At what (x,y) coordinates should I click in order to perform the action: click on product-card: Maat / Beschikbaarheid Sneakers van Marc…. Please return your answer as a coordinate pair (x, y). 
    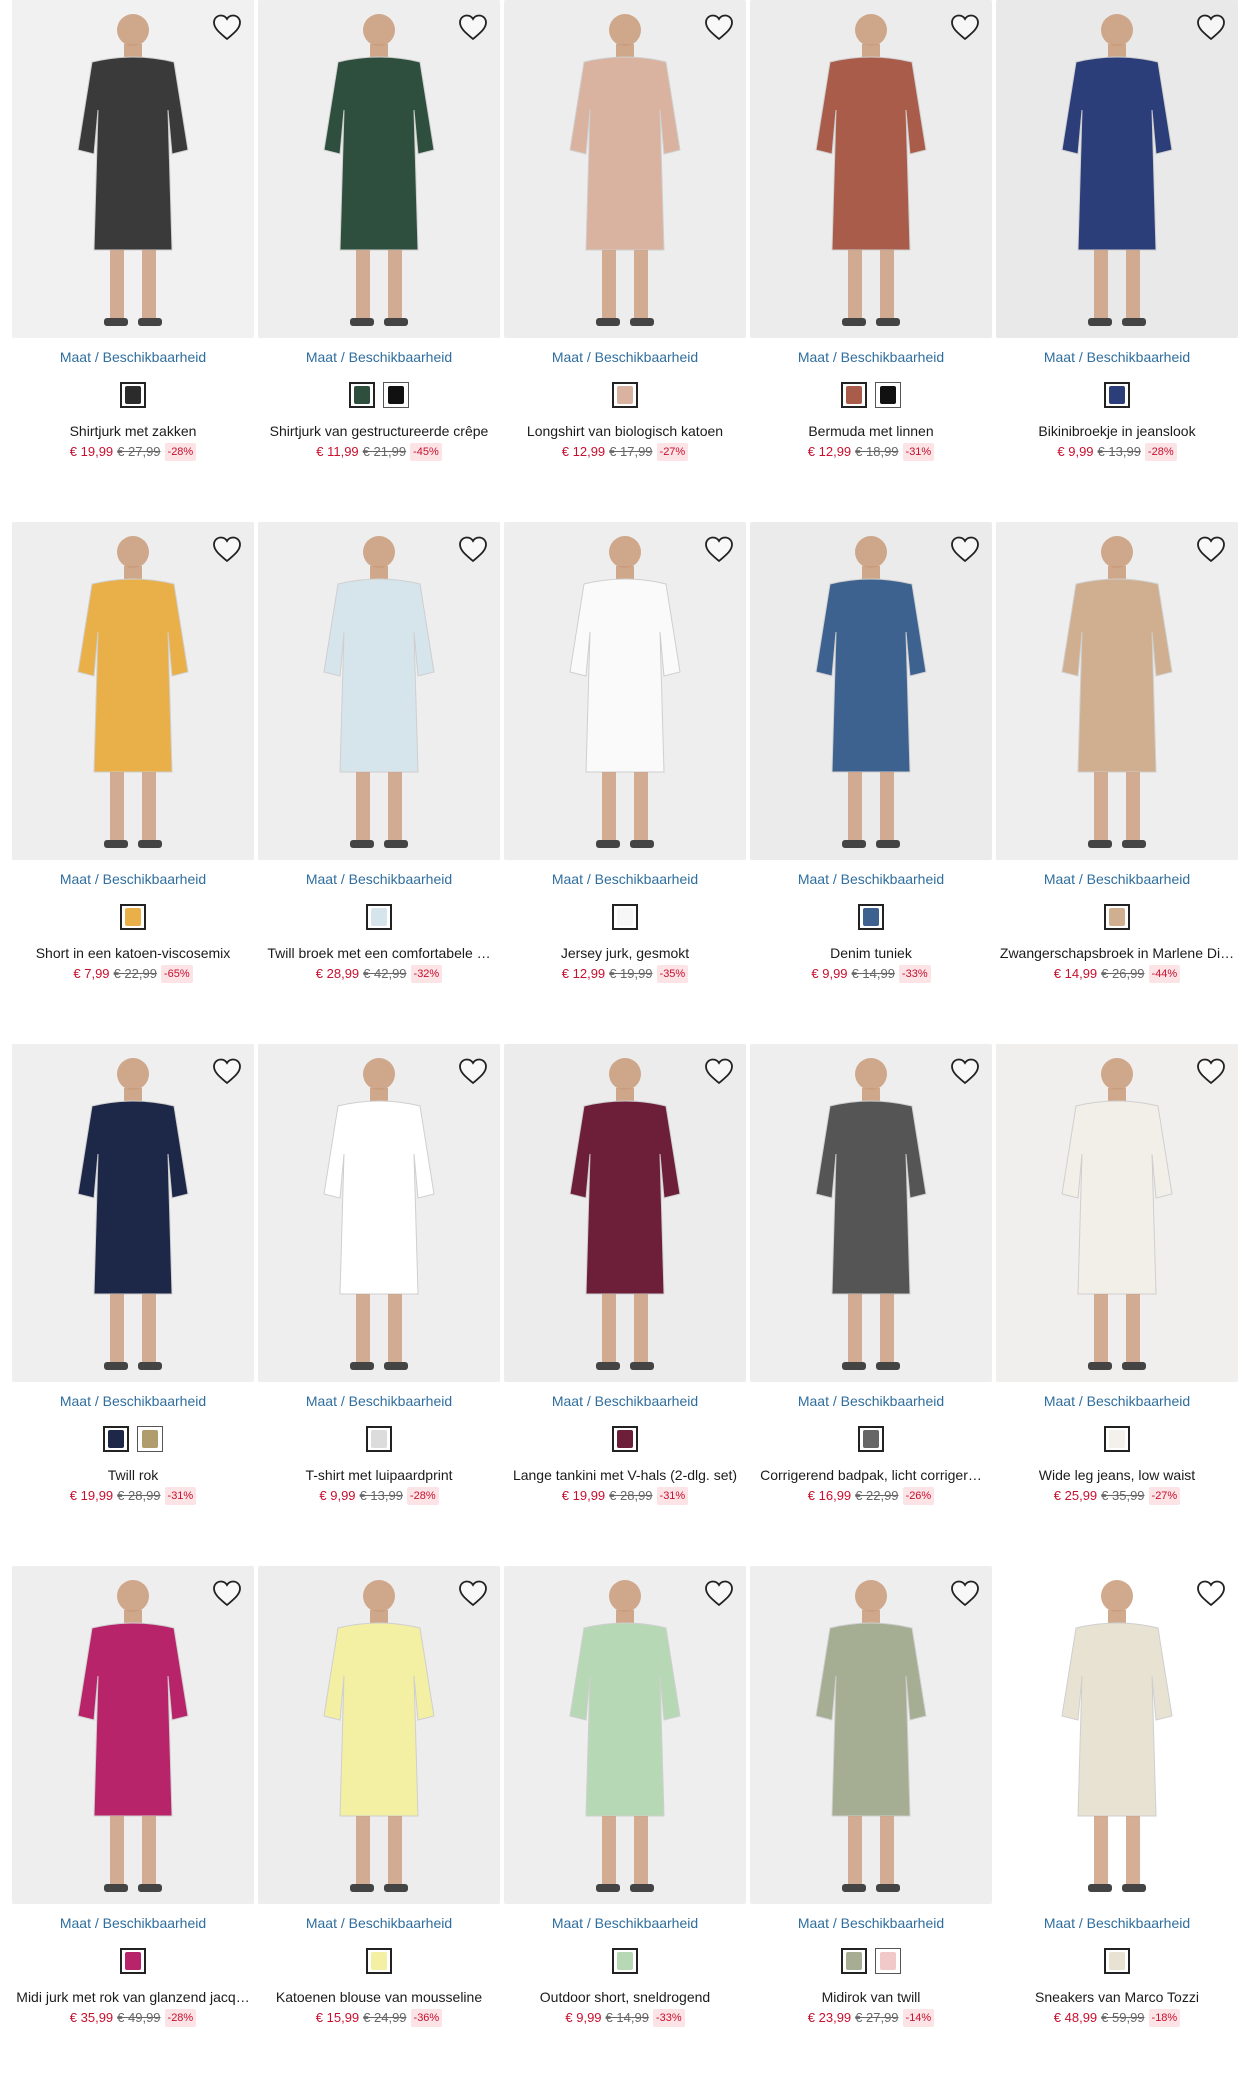
    Looking at the image, I should click on (1117, 1796).